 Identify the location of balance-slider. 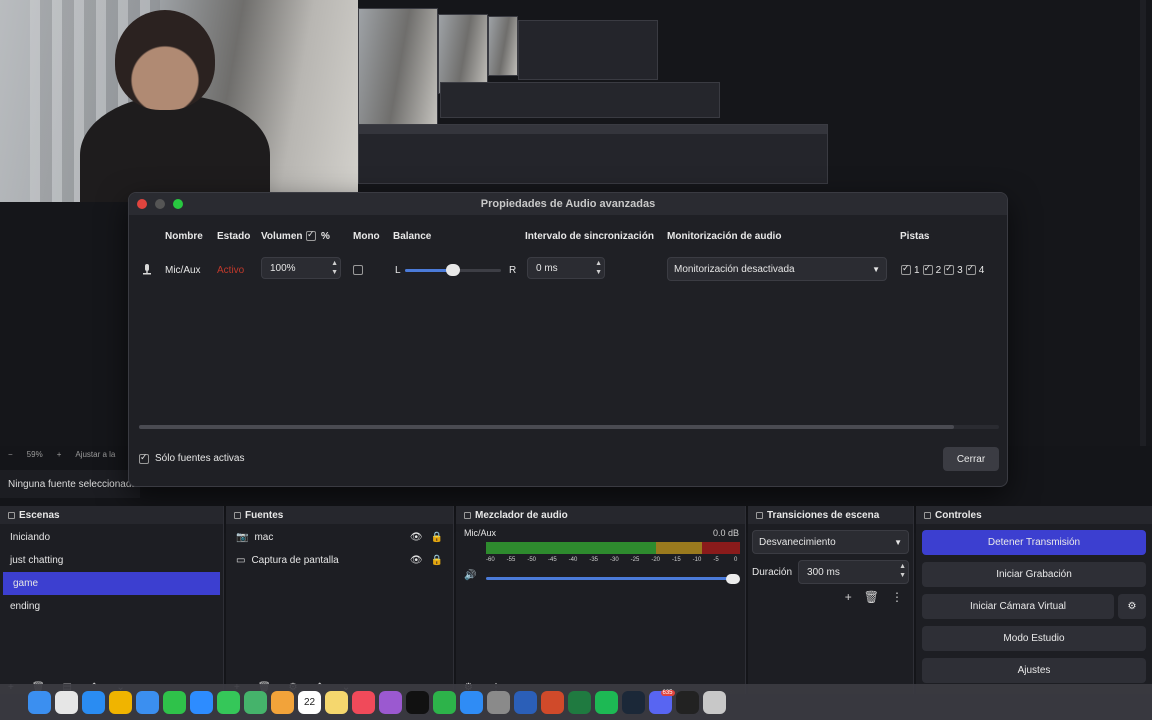
(453, 270).